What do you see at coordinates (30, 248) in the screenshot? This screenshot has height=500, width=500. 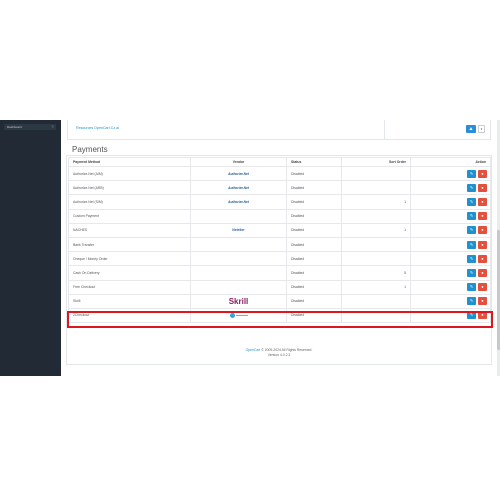 I see `sidebar: Dashboard ≡` at bounding box center [30, 248].